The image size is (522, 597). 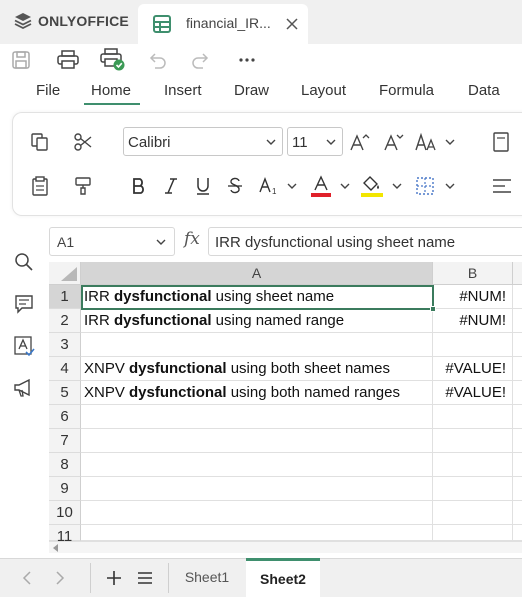 I want to click on spellcheck-button, so click(x=24, y=346).